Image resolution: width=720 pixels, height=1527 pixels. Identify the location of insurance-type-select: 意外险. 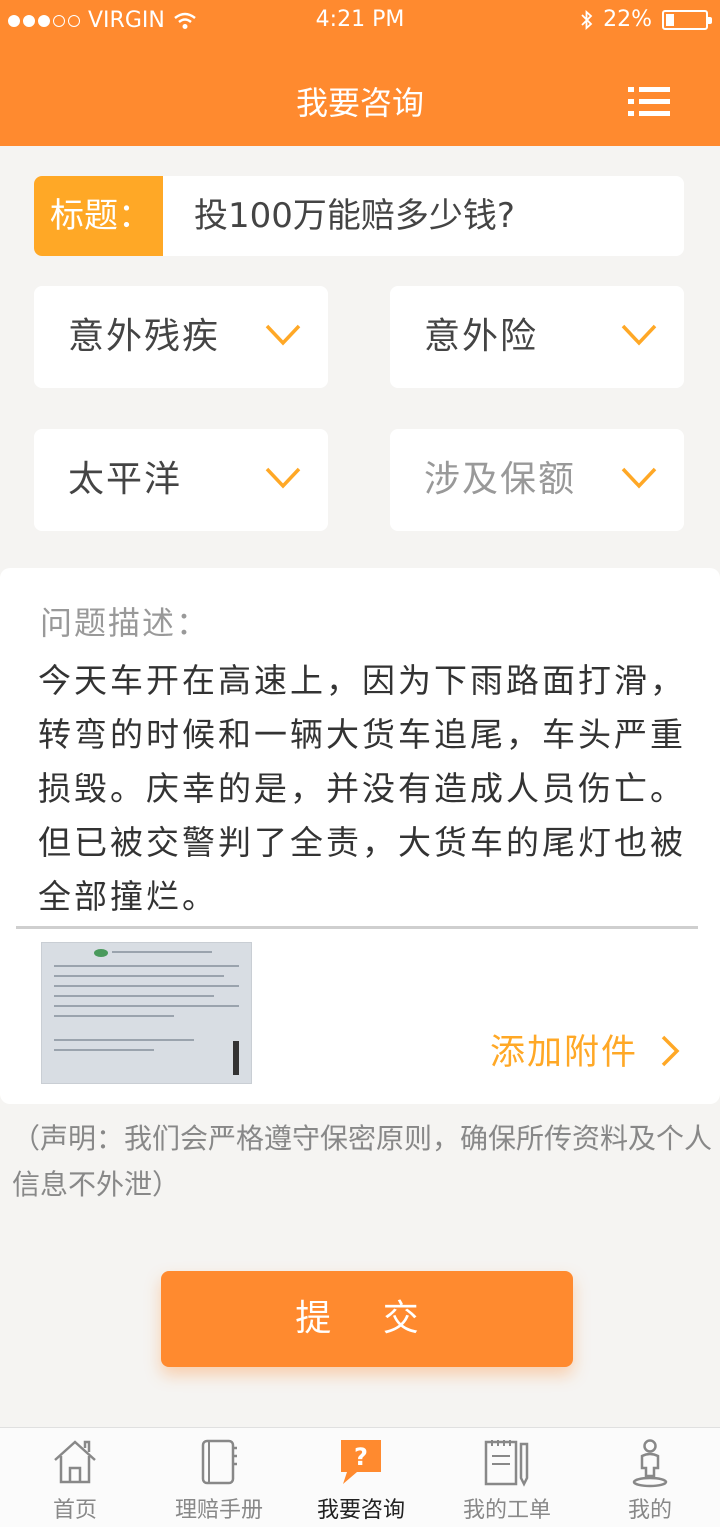
(537, 337).